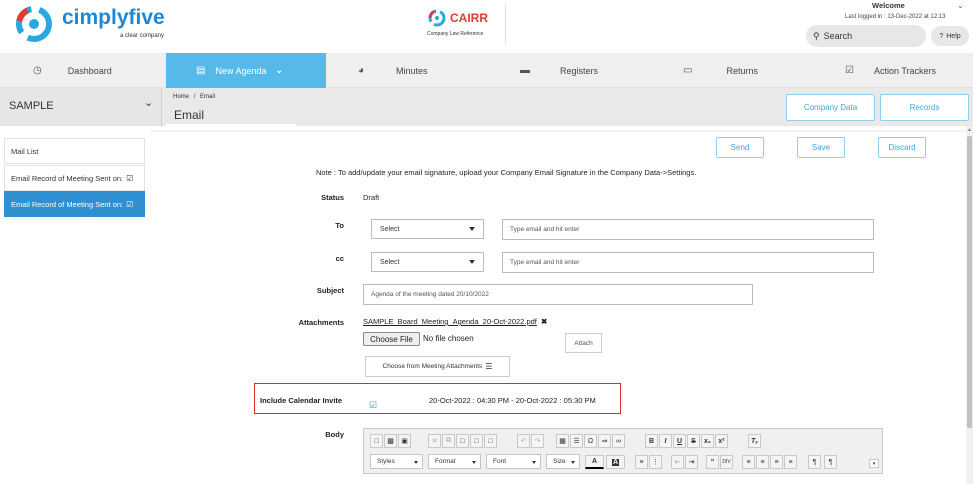  What do you see at coordinates (821, 147) in the screenshot?
I see `save-button: Save` at bounding box center [821, 147].